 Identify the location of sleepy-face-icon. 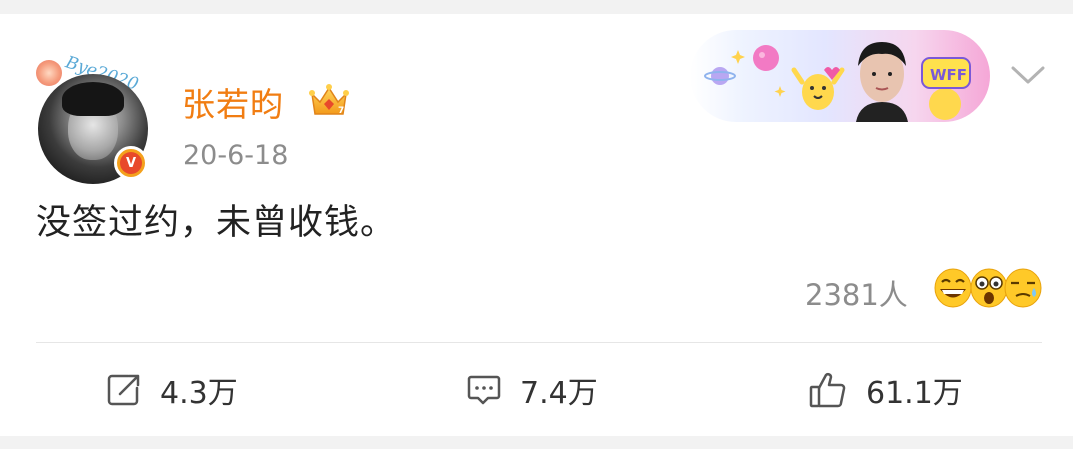
(1023, 288).